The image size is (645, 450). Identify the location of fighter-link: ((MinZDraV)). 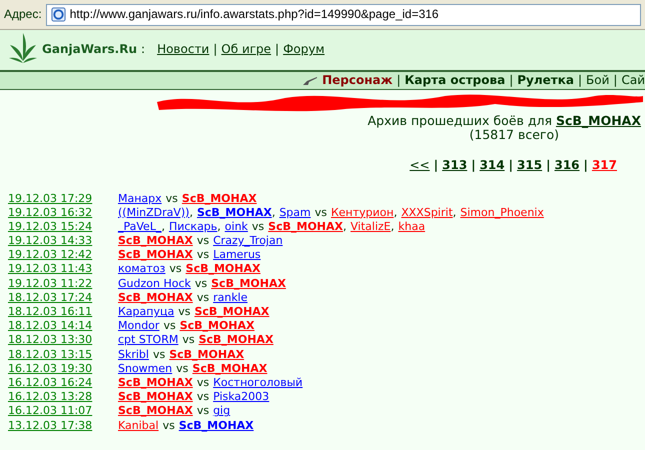
(154, 212).